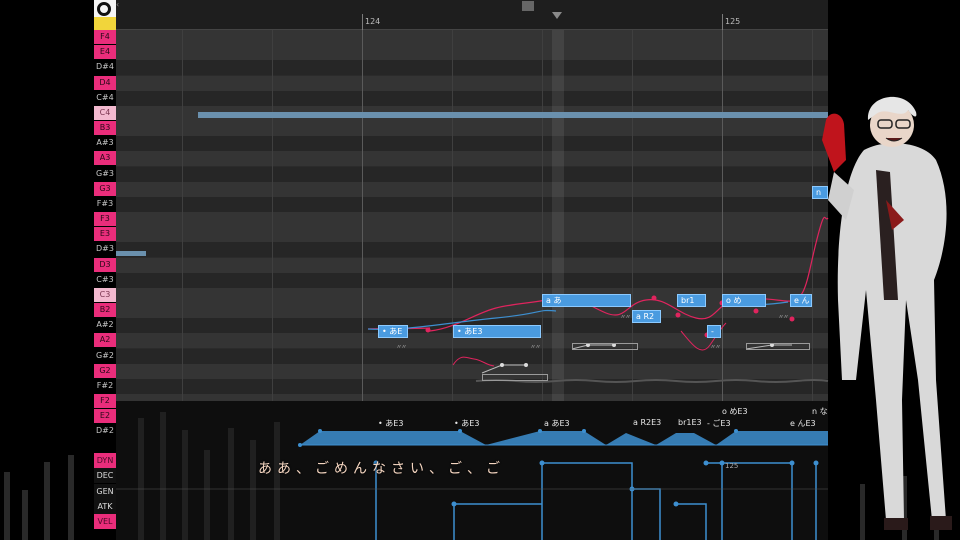 This screenshot has height=540, width=960. I want to click on key-cs4: C#4, so click(105, 97).